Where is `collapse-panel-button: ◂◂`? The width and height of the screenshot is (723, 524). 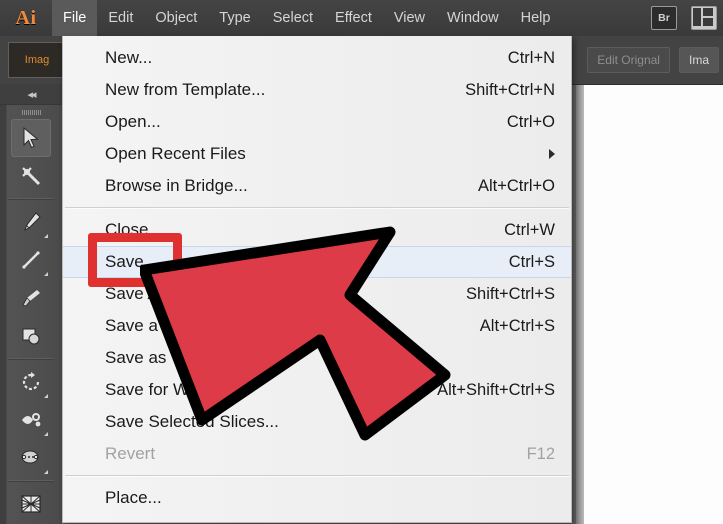
collapse-panel-button: ◂◂ is located at coordinates (31, 94).